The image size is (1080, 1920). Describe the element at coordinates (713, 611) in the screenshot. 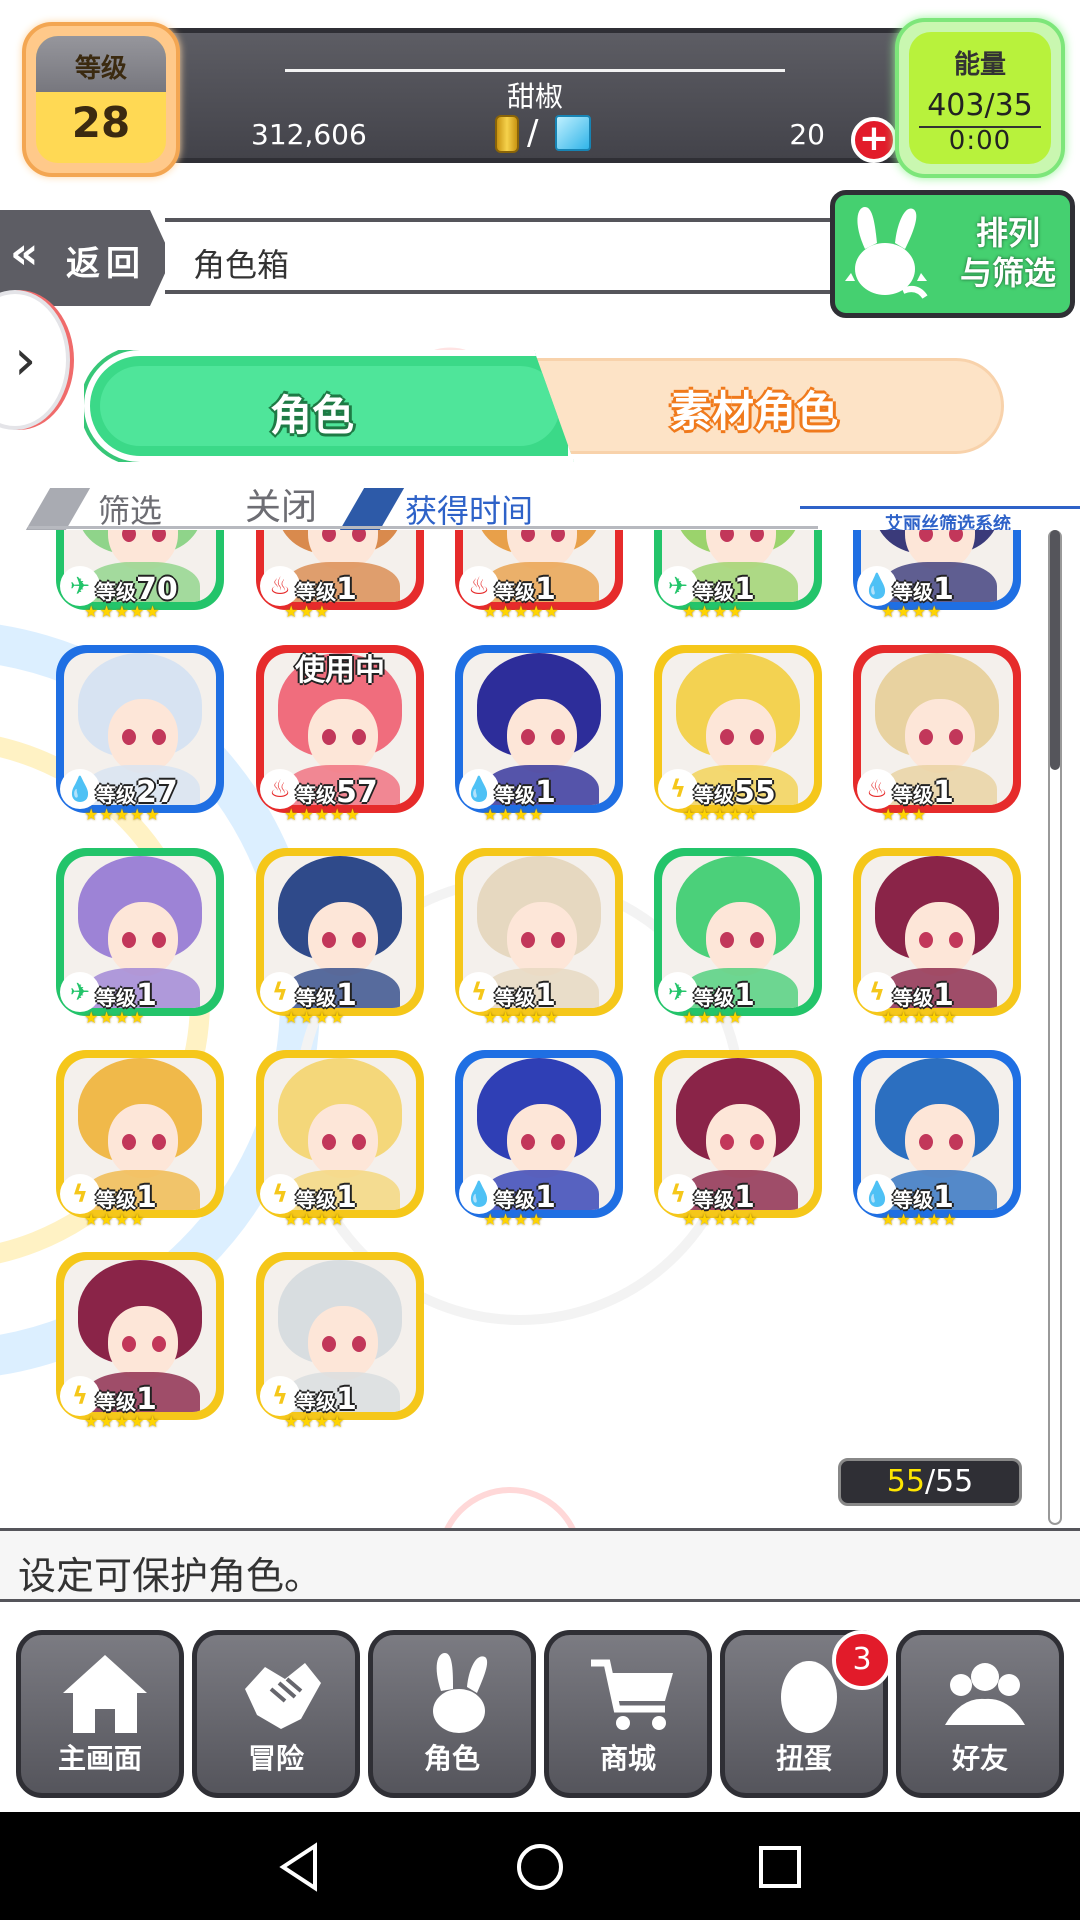

I see `rarity-stars: ★★★★` at that location.